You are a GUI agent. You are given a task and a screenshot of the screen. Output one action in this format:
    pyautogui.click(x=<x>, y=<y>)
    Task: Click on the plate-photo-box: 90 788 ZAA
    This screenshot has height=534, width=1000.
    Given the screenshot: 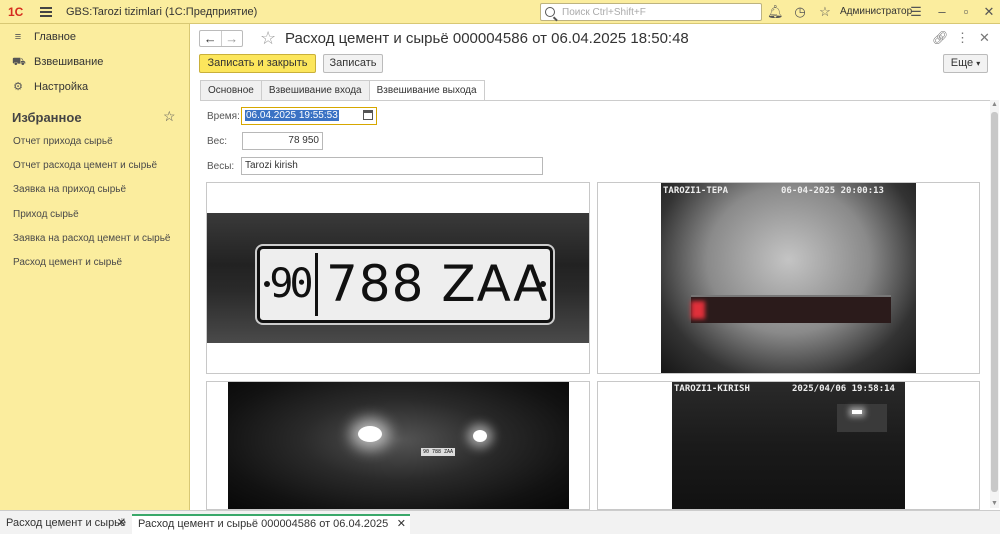 What is the action you would take?
    pyautogui.click(x=398, y=278)
    